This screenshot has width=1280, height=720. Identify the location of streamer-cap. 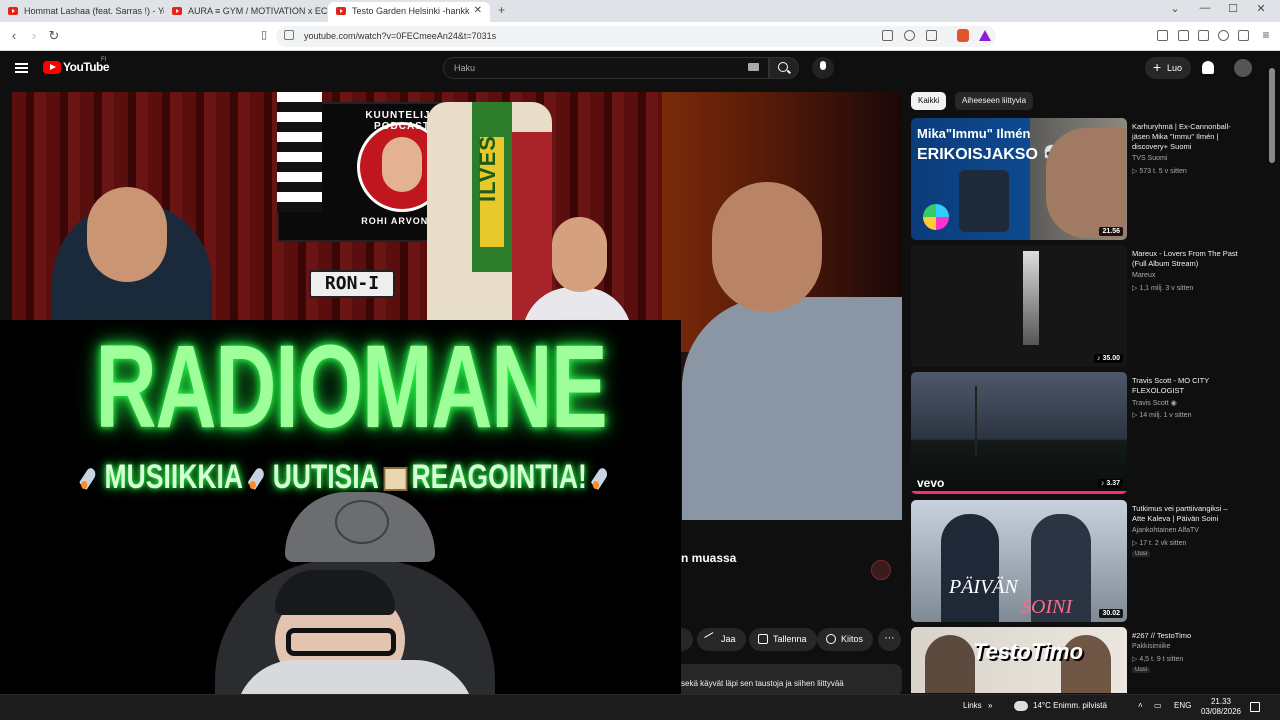
(335, 592).